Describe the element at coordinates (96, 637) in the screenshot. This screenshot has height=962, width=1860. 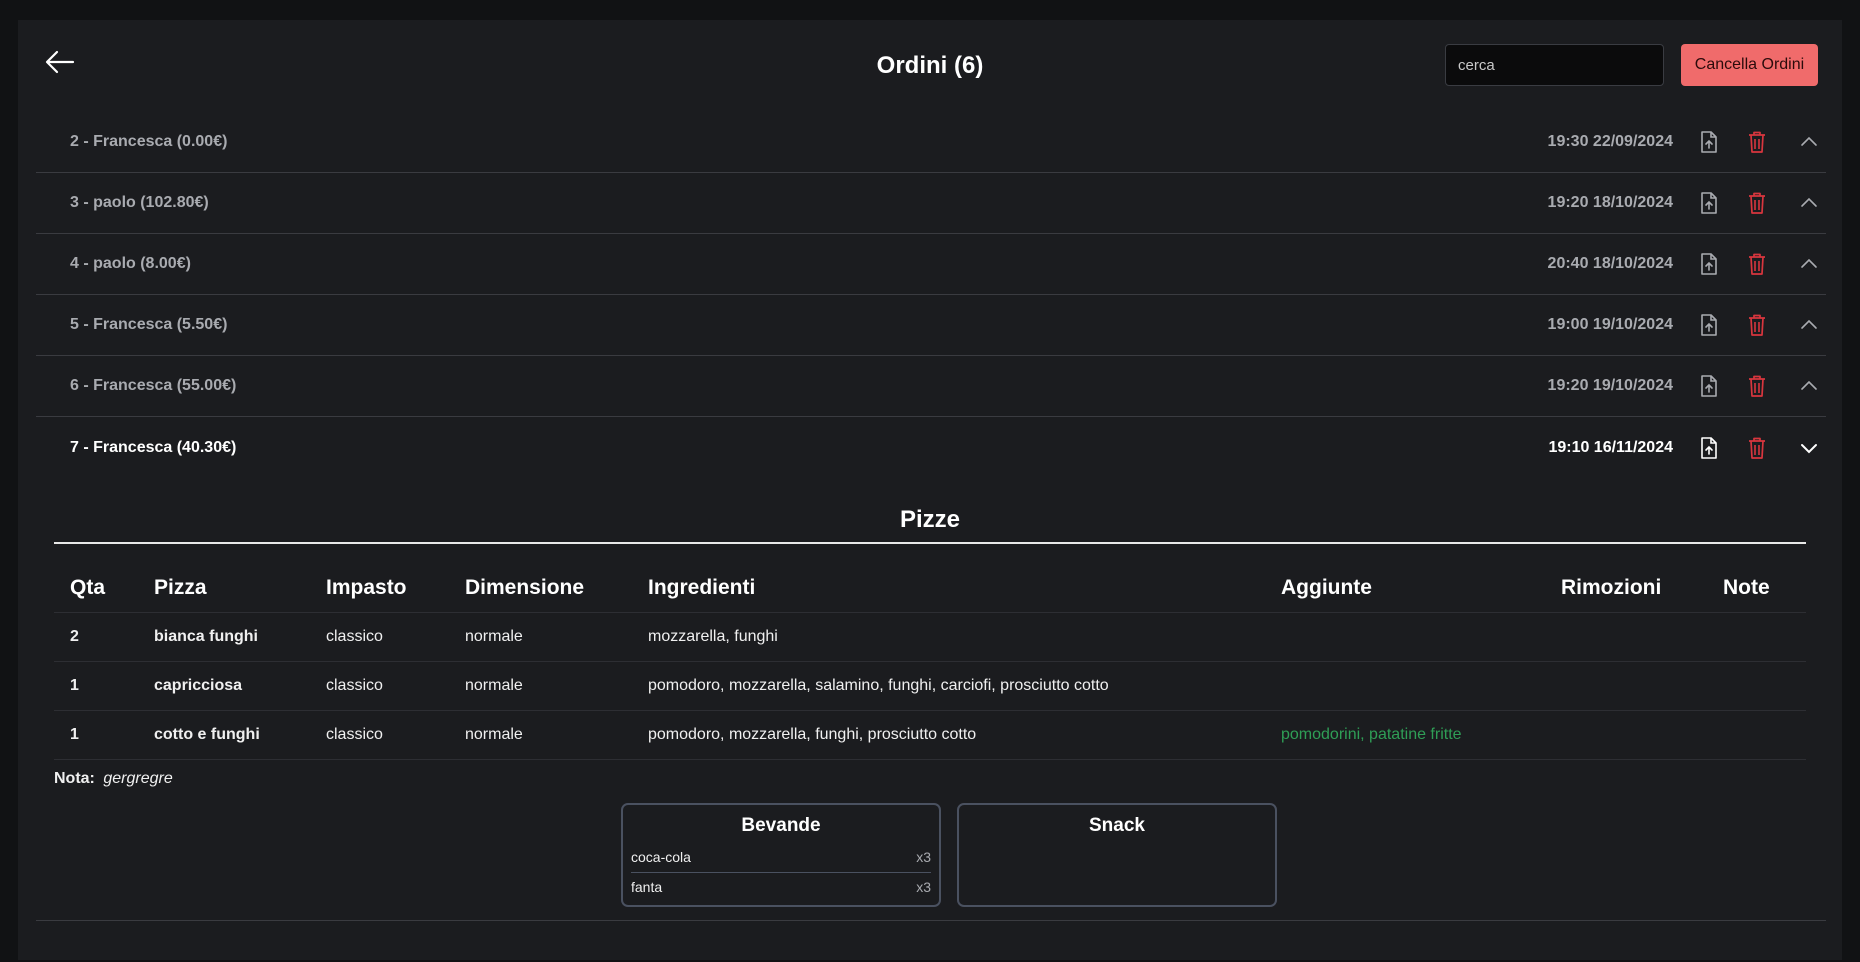
I see `cell-qta: 2` at that location.